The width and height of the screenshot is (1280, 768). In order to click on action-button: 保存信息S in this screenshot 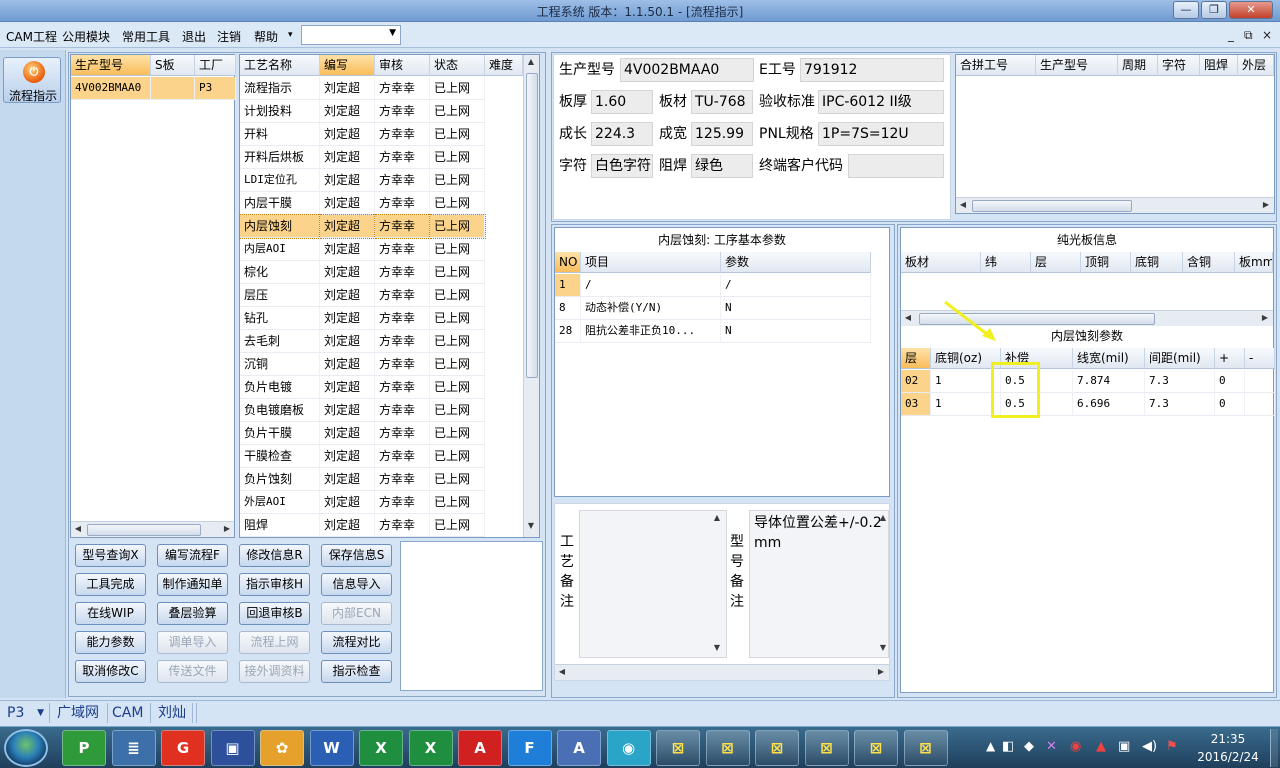, I will do `click(356, 555)`.